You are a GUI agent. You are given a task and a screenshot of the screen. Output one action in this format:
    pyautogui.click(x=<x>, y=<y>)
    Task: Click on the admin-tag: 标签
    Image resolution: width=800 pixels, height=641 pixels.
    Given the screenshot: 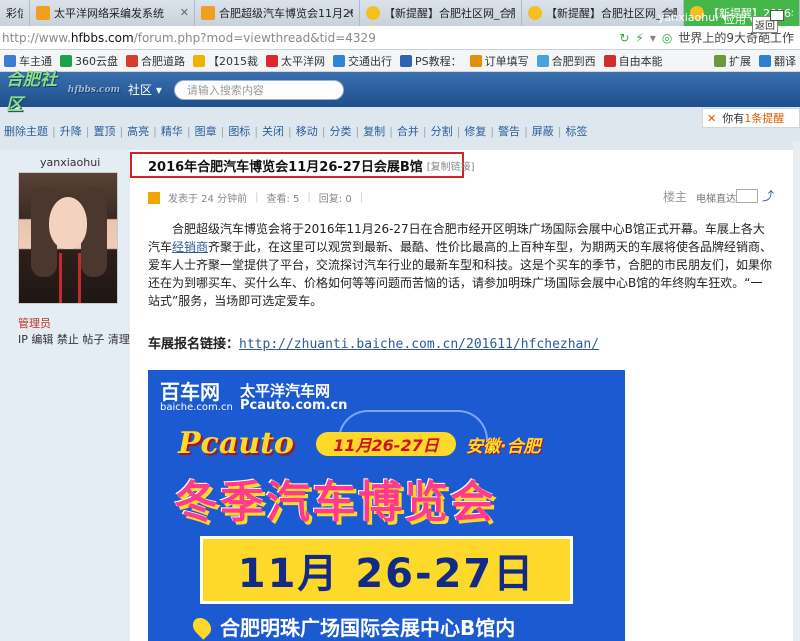 What is the action you would take?
    pyautogui.click(x=577, y=131)
    